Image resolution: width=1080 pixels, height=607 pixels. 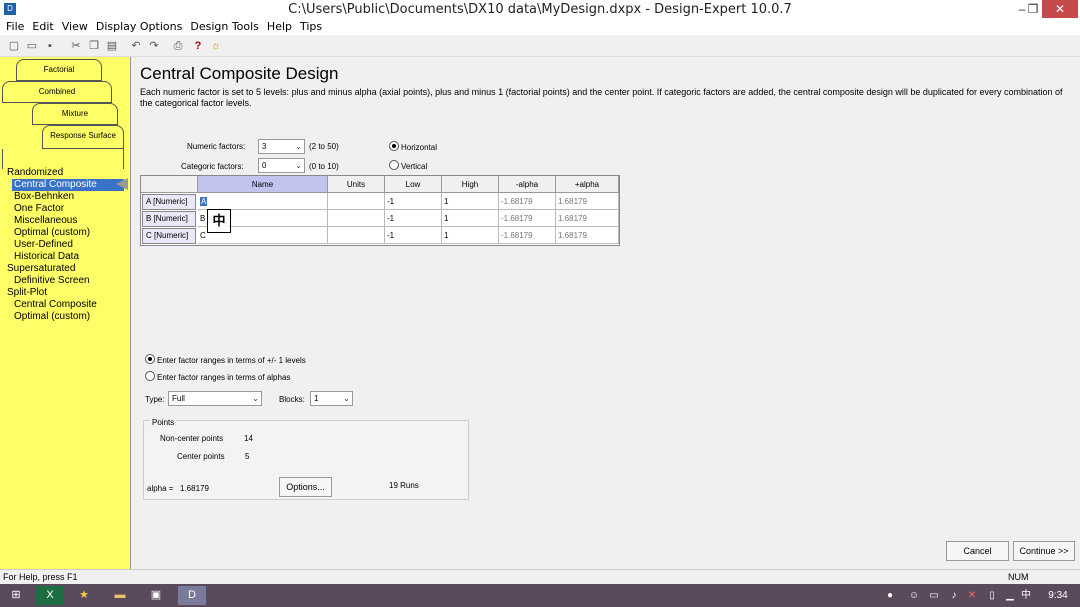 What do you see at coordinates (150, 359) in the screenshot?
I see `range-levels-radio` at bounding box center [150, 359].